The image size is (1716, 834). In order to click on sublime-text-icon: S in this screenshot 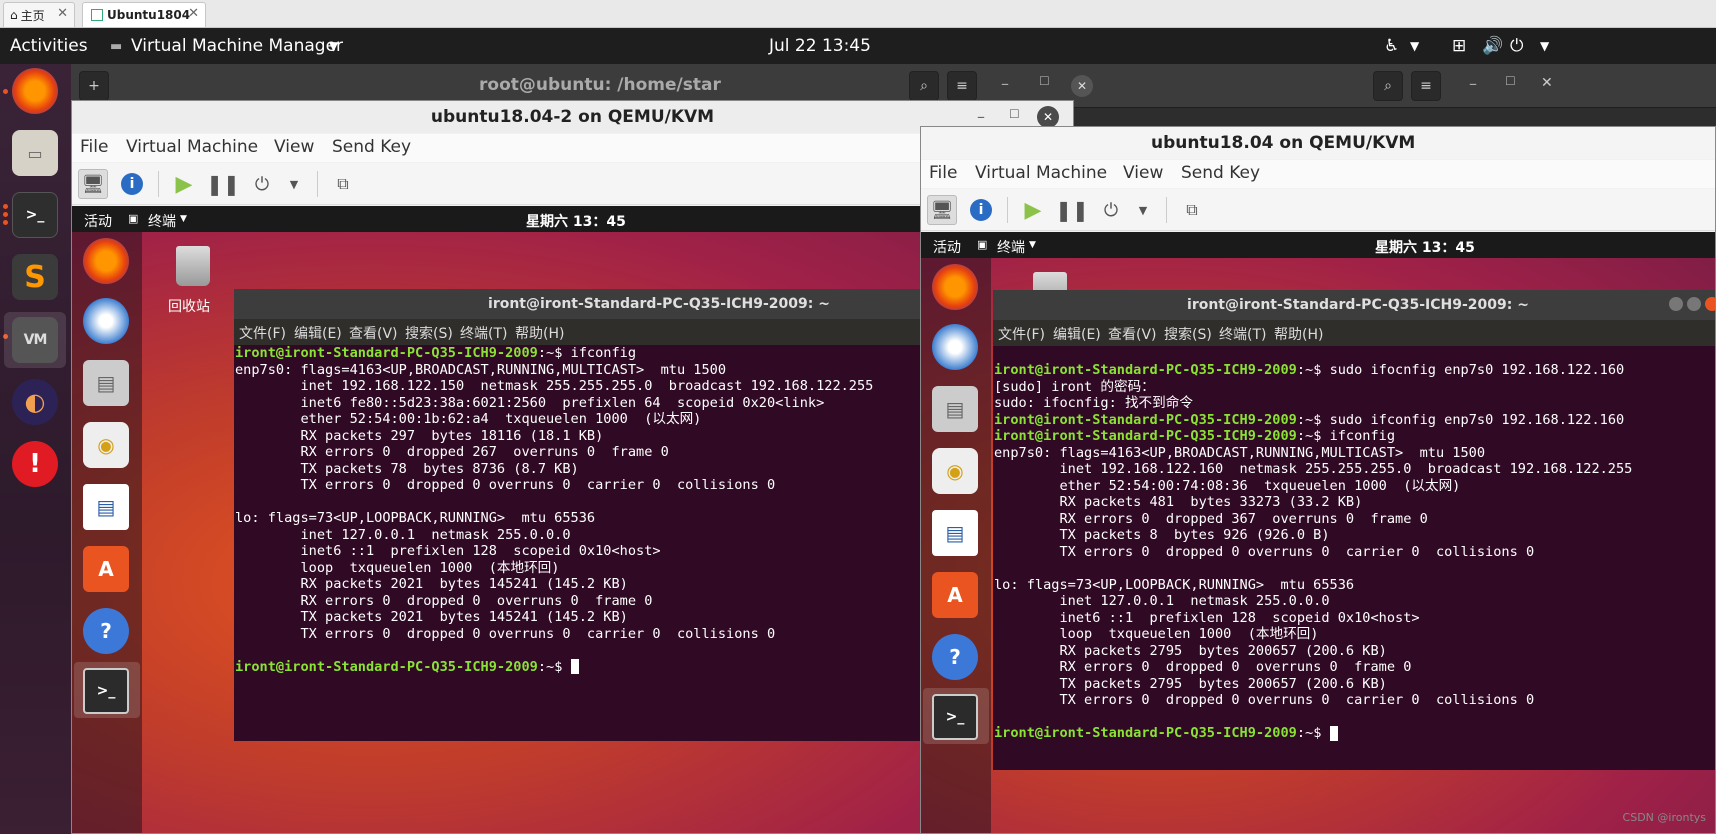, I will do `click(35, 277)`.